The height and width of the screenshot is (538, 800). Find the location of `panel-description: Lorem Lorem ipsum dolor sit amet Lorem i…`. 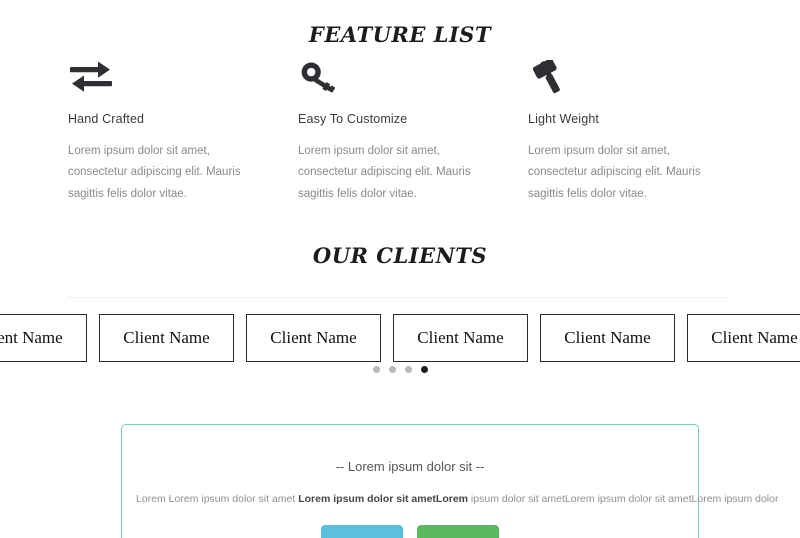

panel-description: Lorem Lorem ipsum dolor sit amet Lorem i… is located at coordinates (450, 499).